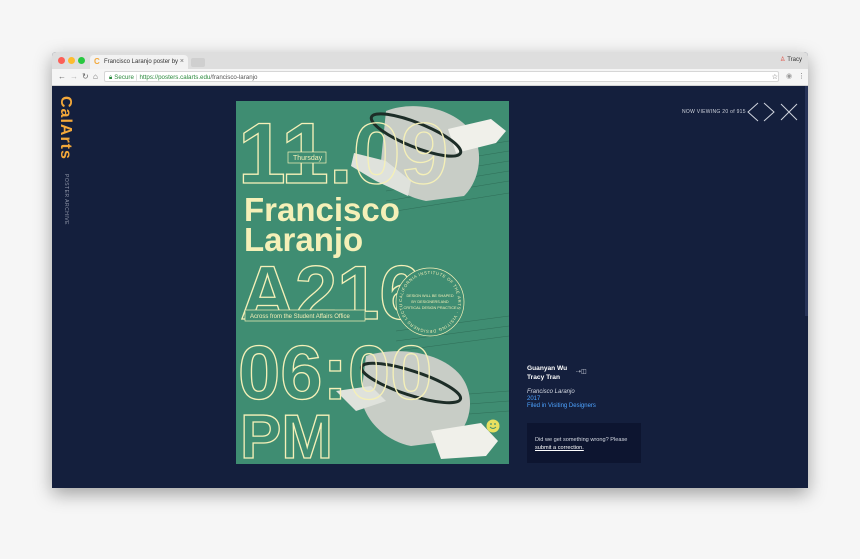 The width and height of the screenshot is (860, 559). Describe the element at coordinates (286, 433) in the screenshot. I see `poster-ampm: PM` at that location.